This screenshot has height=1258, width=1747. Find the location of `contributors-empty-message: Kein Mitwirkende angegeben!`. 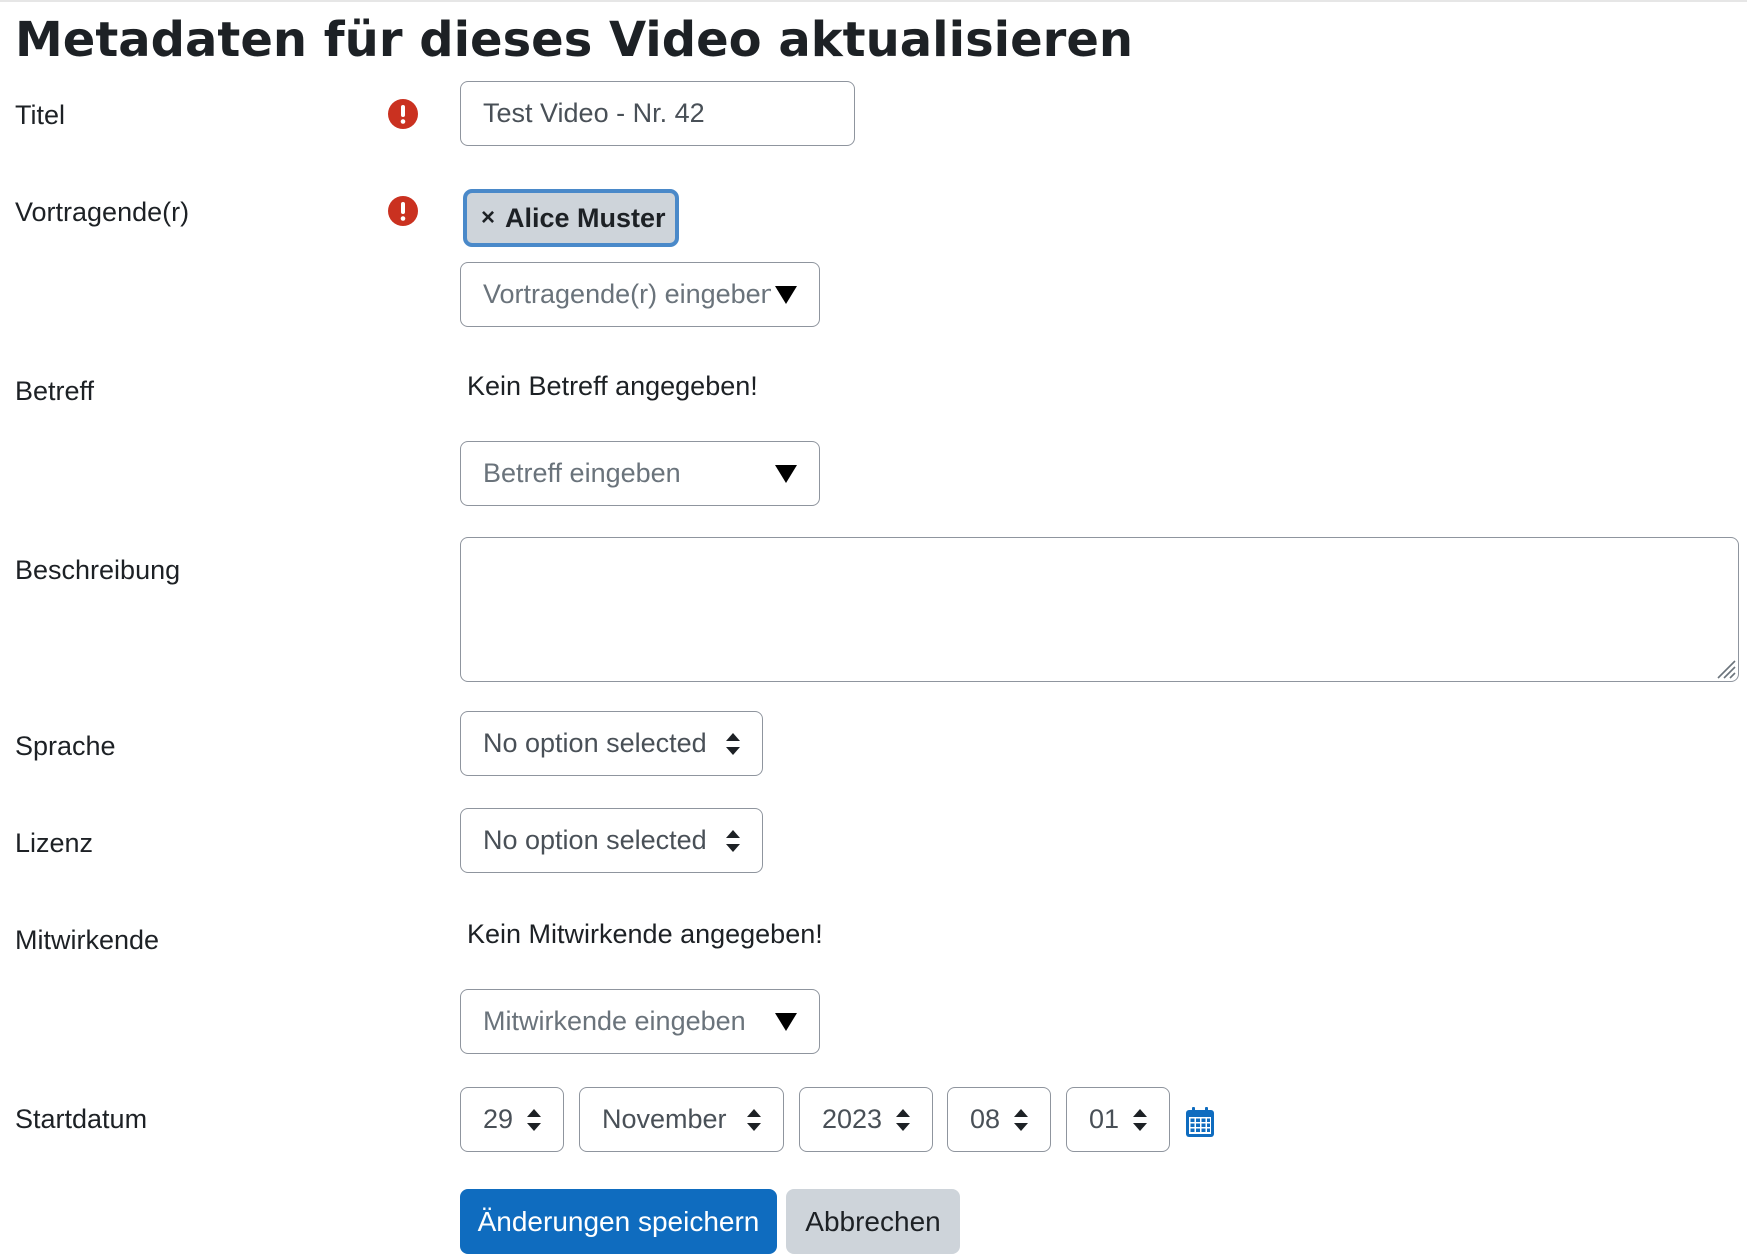

contributors-empty-message: Kein Mitwirkende angegeben! is located at coordinates (645, 934).